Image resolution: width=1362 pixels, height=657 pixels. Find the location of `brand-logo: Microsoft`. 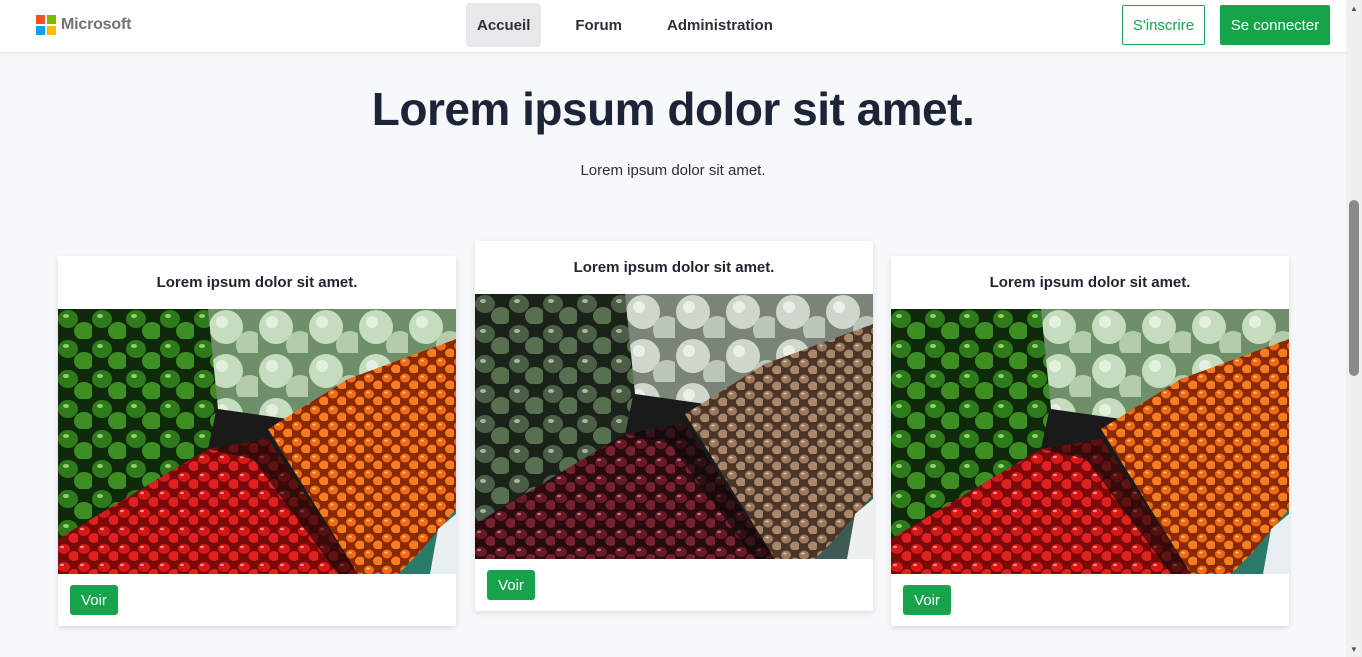

brand-logo: Microsoft is located at coordinates (83, 25).